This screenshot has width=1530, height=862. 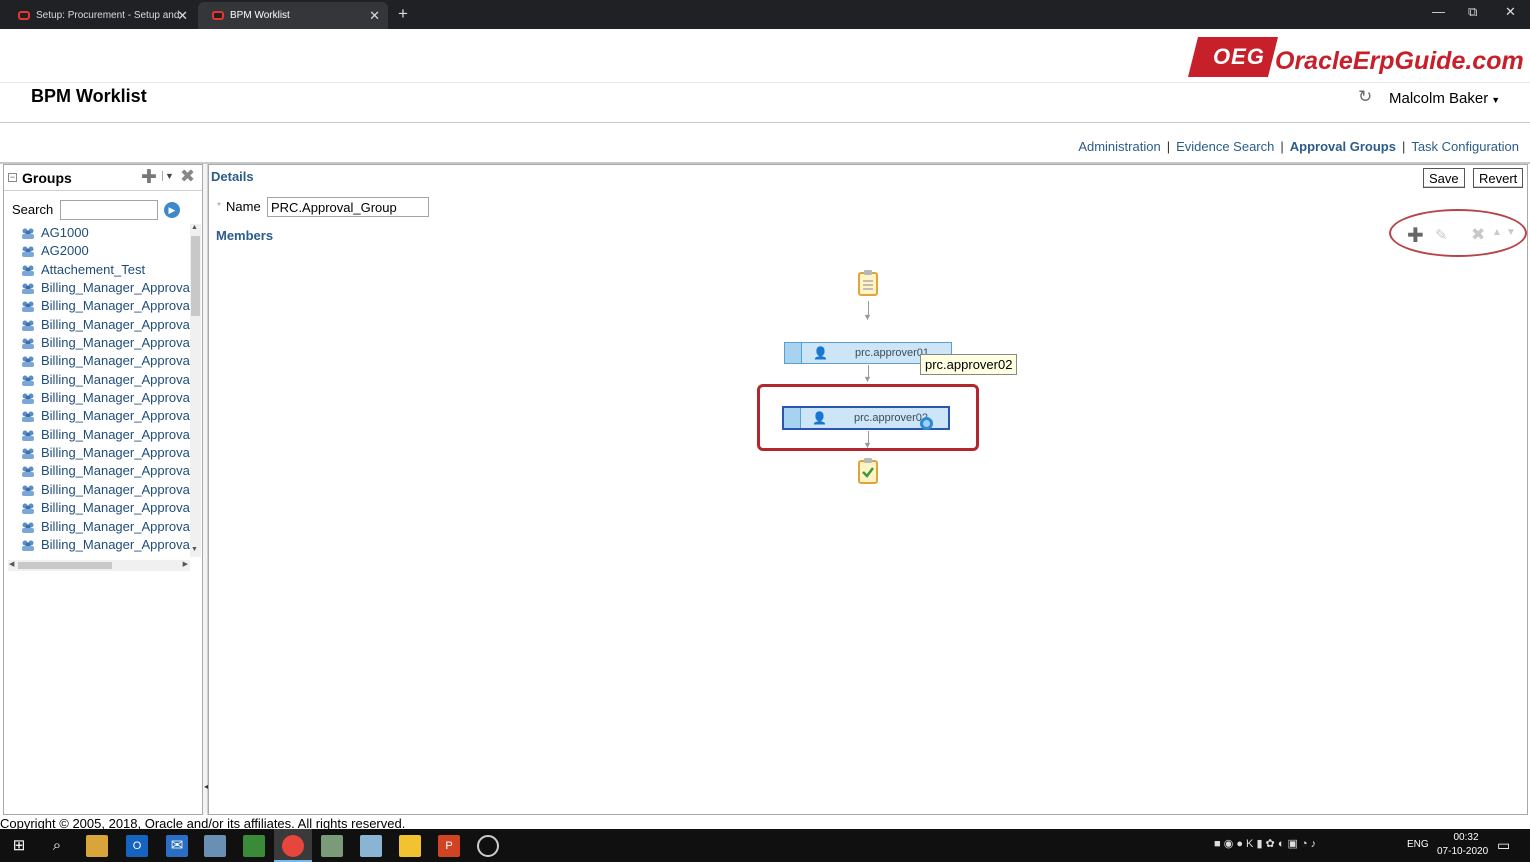 What do you see at coordinates (1444, 98) in the screenshot?
I see `user-menu: Malcolm Baker ▼` at bounding box center [1444, 98].